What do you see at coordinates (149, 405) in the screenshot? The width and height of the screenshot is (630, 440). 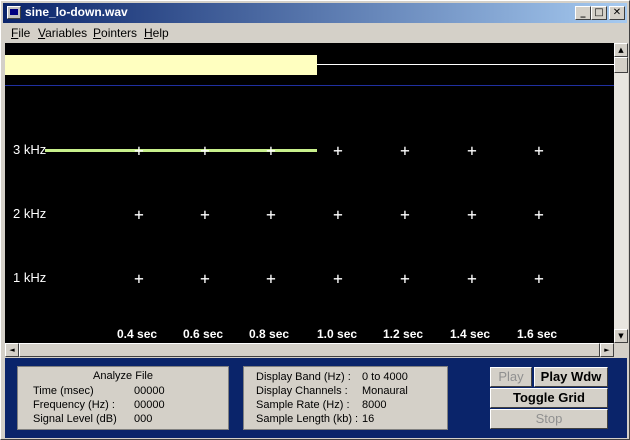 I see `frequency-value: 00000` at bounding box center [149, 405].